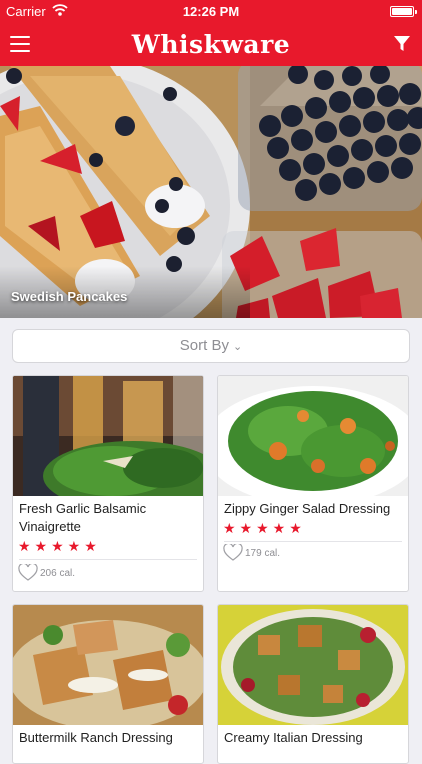  I want to click on featured-recipe-title: Swedish Pancakes, so click(69, 296).